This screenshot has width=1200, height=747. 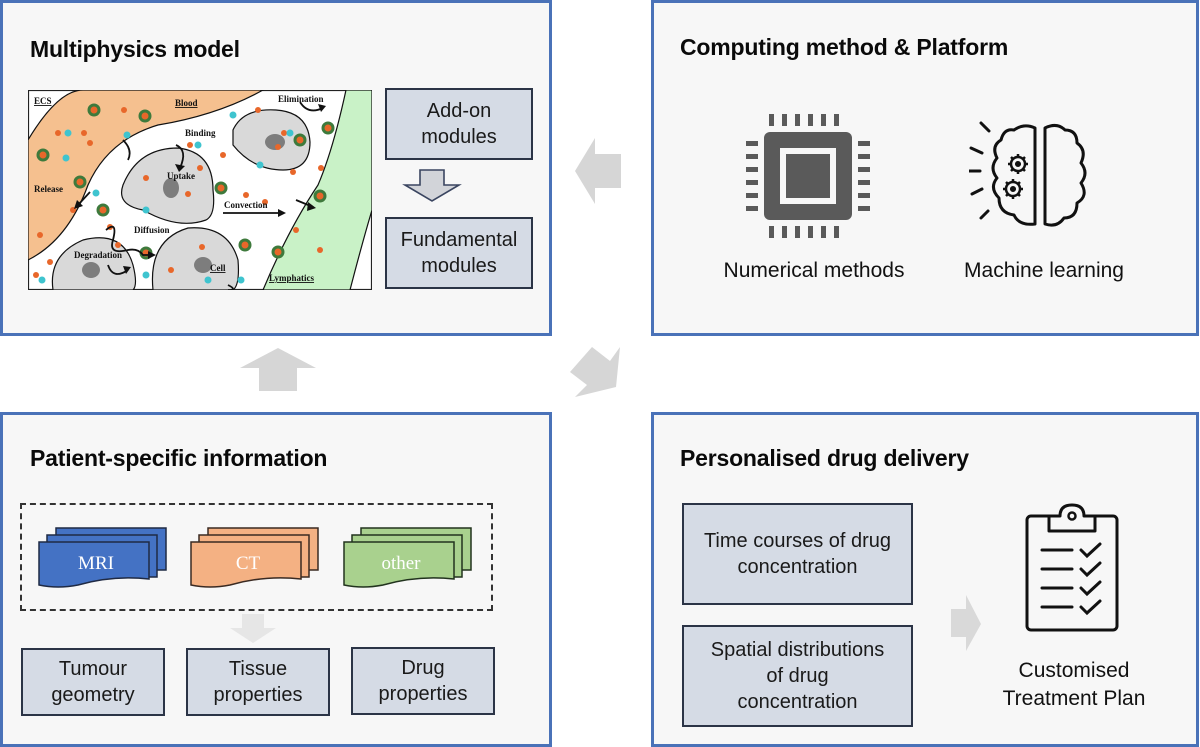 I want to click on tumour-geometry-line1: Tumour, so click(x=93, y=669).